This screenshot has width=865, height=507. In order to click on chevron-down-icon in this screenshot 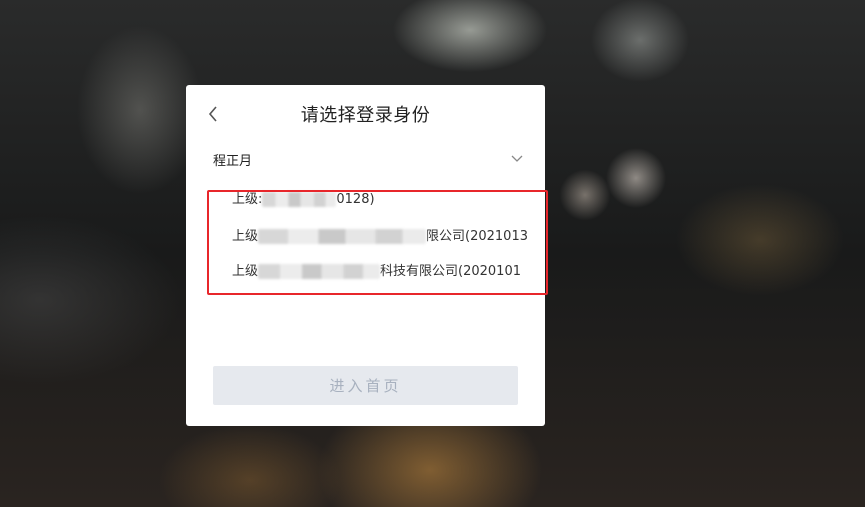, I will do `click(517, 159)`.